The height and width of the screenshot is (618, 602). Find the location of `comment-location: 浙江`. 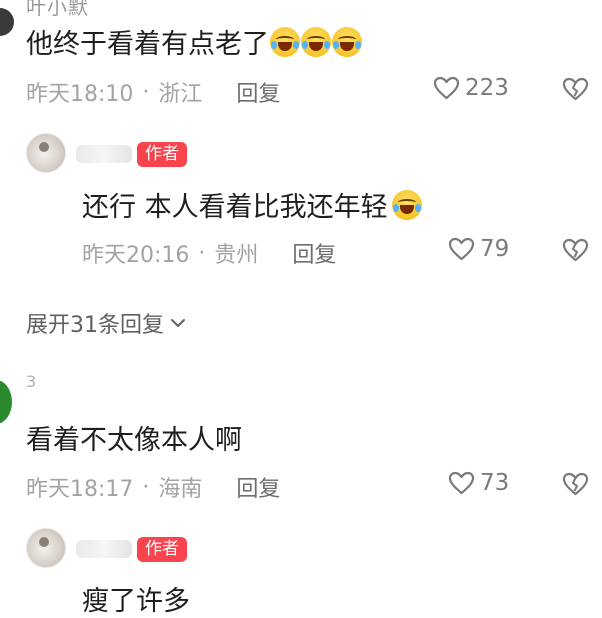

comment-location: 浙江 is located at coordinates (180, 94).